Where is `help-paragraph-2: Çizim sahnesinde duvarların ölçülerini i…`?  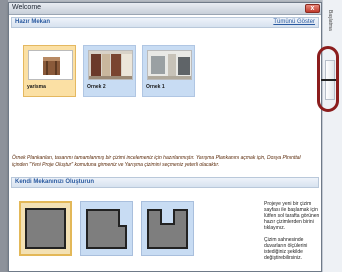 help-paragraph-2: Çizim sahnesinde duvarların ölçülerini i… is located at coordinates (286, 249).